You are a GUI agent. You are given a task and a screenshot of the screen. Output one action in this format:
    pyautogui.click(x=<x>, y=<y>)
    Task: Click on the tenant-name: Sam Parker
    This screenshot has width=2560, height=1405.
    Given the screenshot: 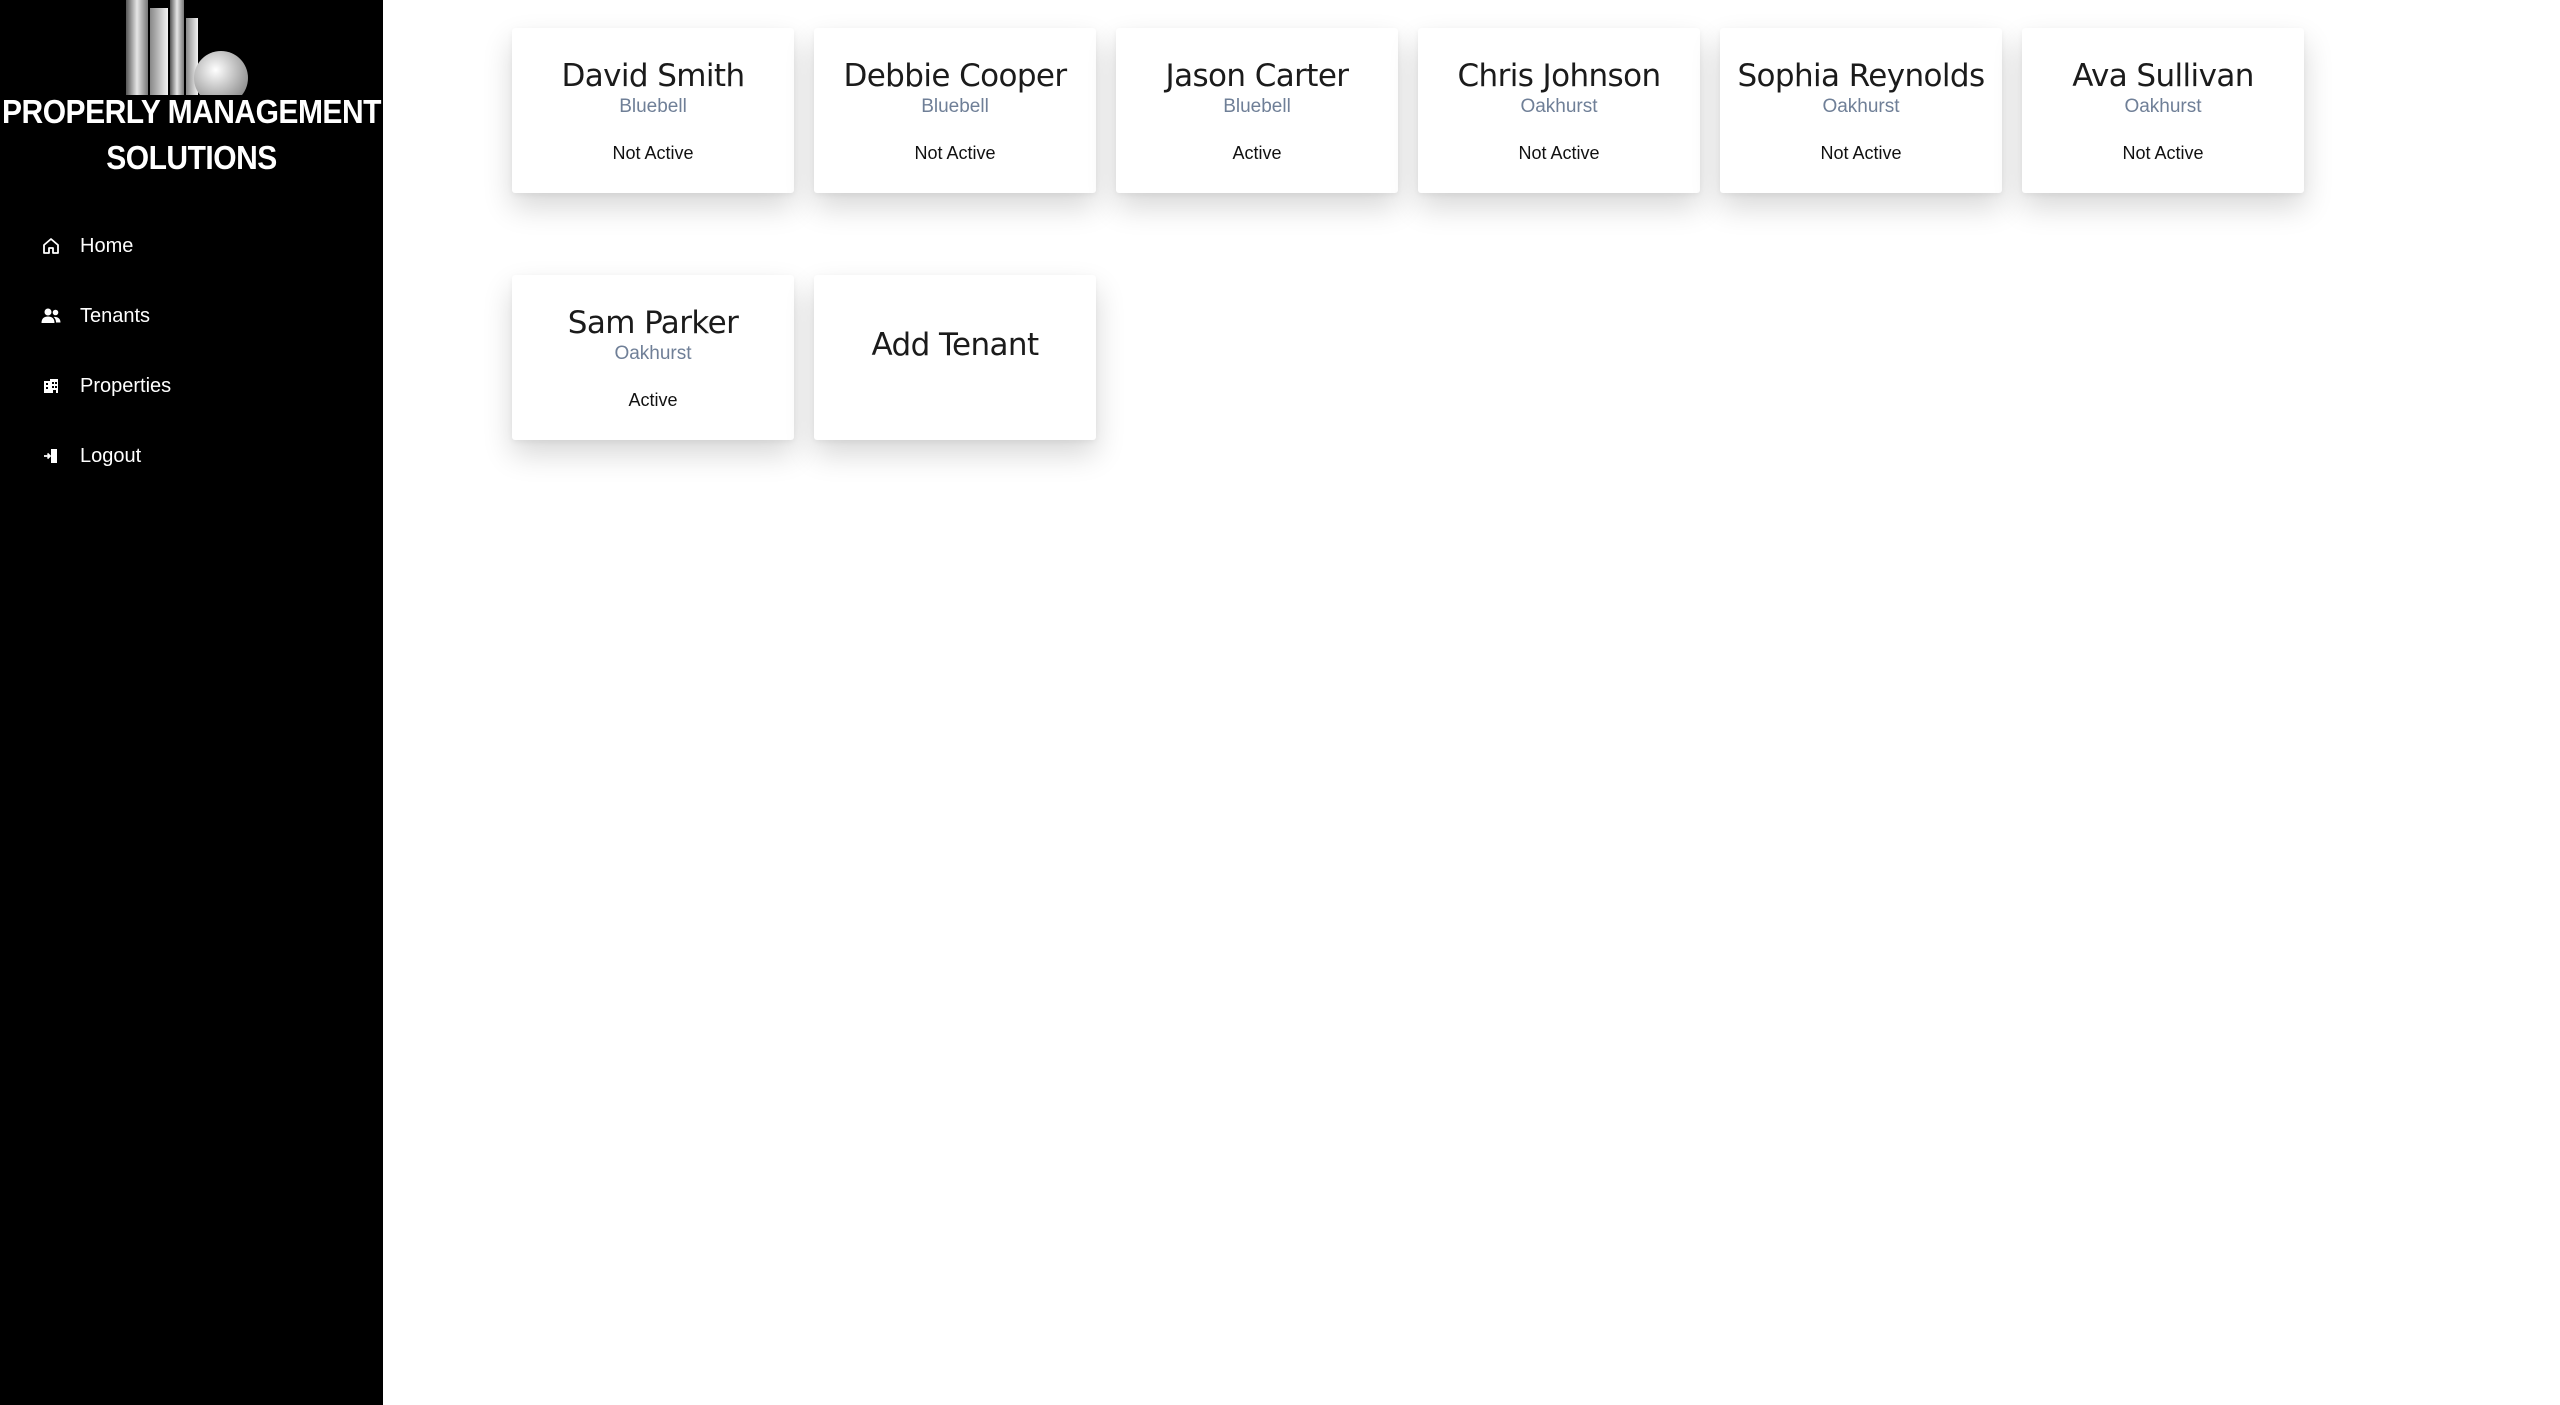 What is the action you would take?
    pyautogui.click(x=653, y=323)
    